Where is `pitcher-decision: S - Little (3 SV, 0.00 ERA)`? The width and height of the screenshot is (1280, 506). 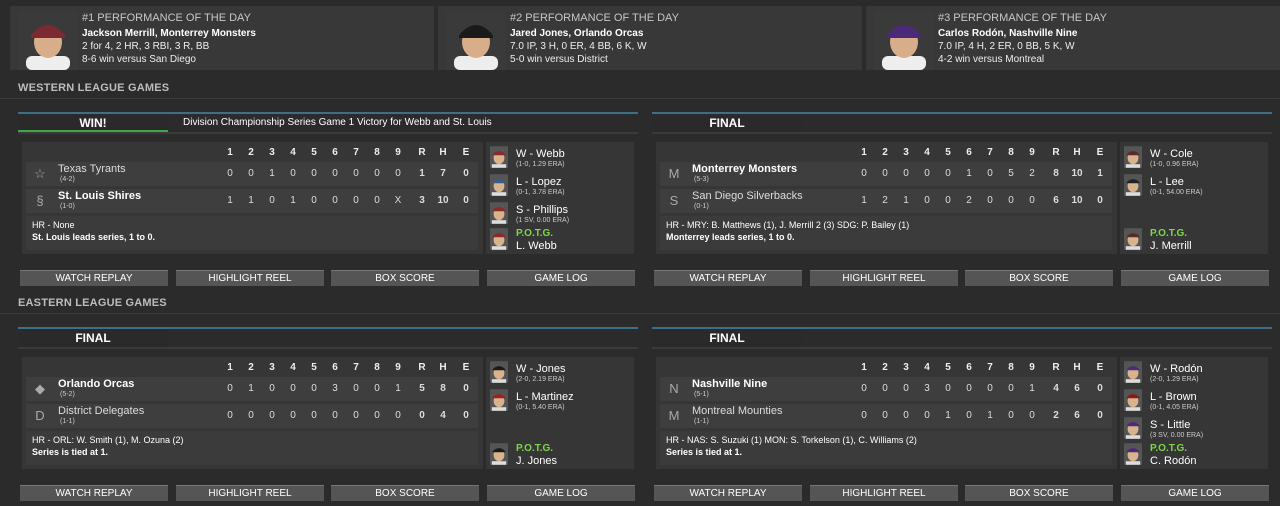
pitcher-decision: S - Little (3 SV, 0.00 ERA) is located at coordinates (1194, 429).